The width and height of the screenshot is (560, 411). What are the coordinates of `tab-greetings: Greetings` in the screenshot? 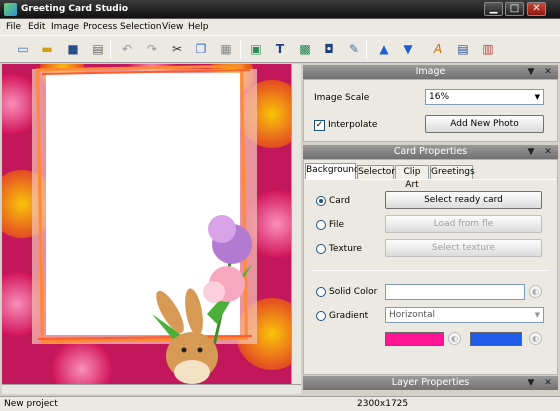 It's located at (452, 172).